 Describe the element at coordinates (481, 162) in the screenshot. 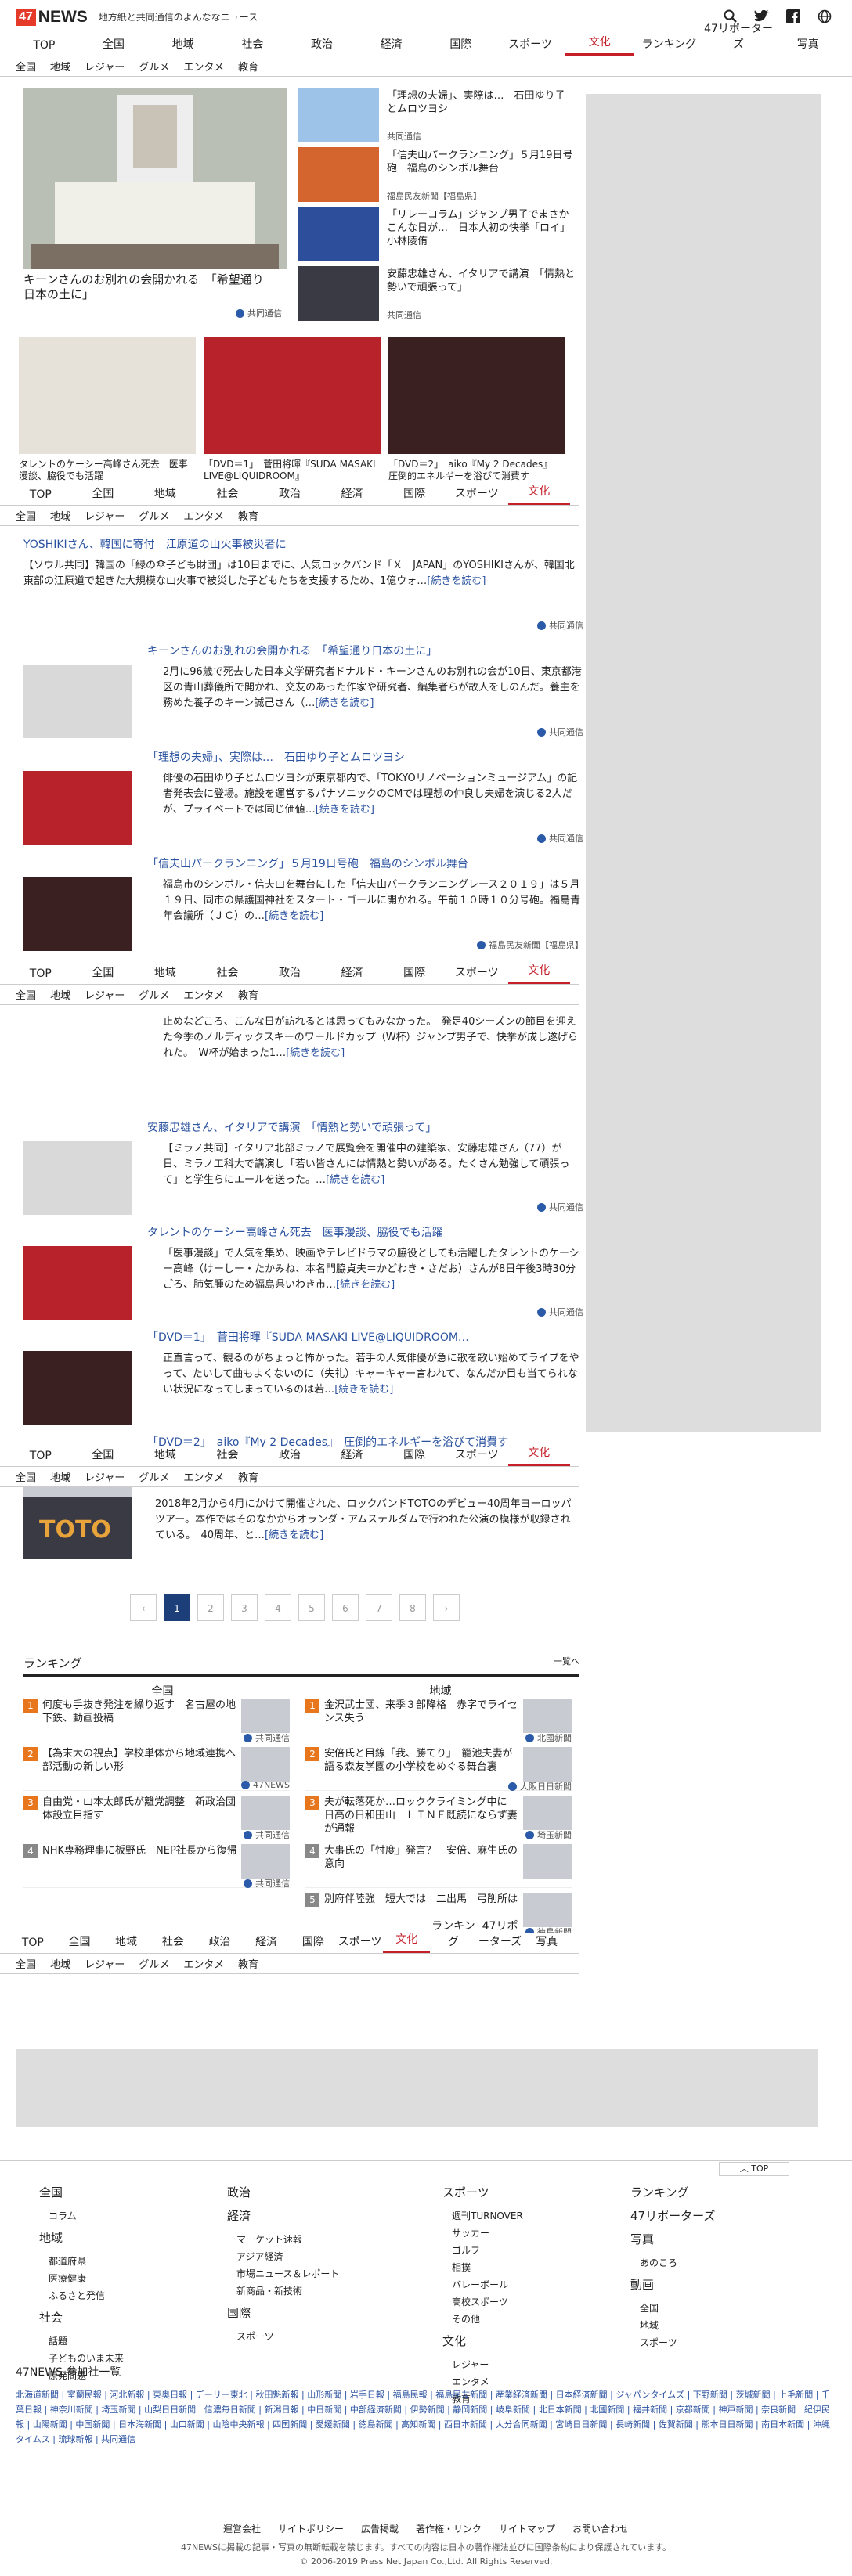

I see `side-title: 「信夫山パークランニング」５月19日号砲 福島のシンボル舞台` at that location.